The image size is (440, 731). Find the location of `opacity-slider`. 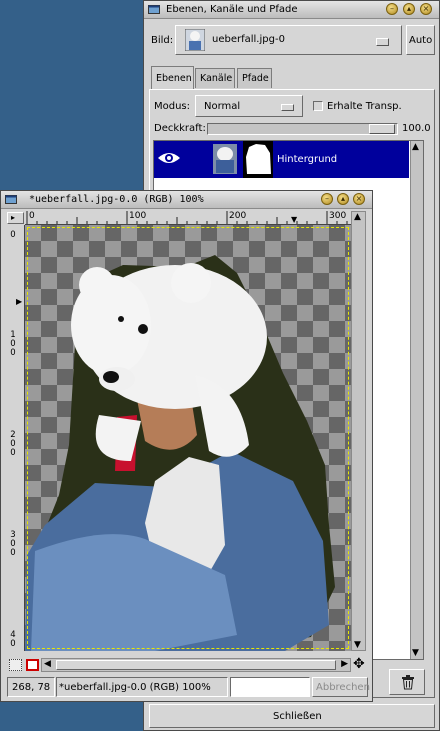

opacity-slider is located at coordinates (302, 129).